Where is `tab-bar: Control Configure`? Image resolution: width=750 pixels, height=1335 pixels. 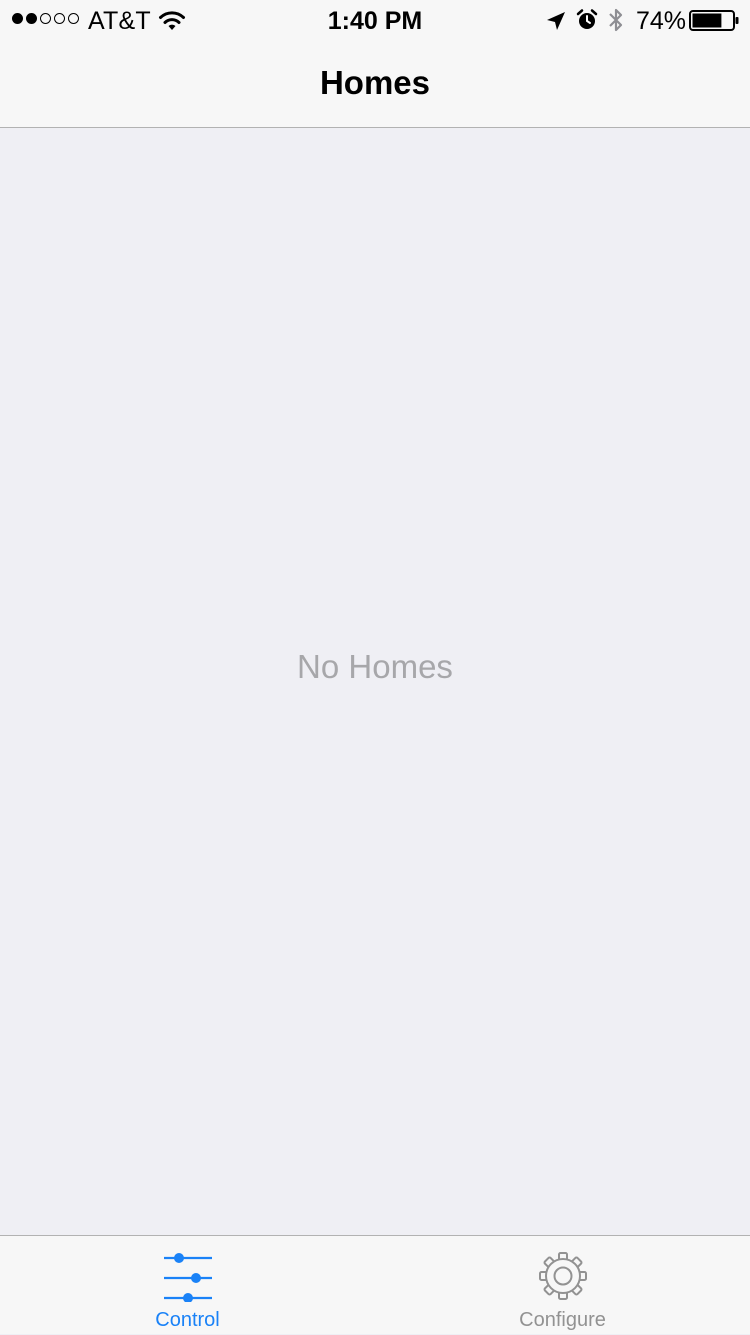 tab-bar: Control Configure is located at coordinates (375, 1284).